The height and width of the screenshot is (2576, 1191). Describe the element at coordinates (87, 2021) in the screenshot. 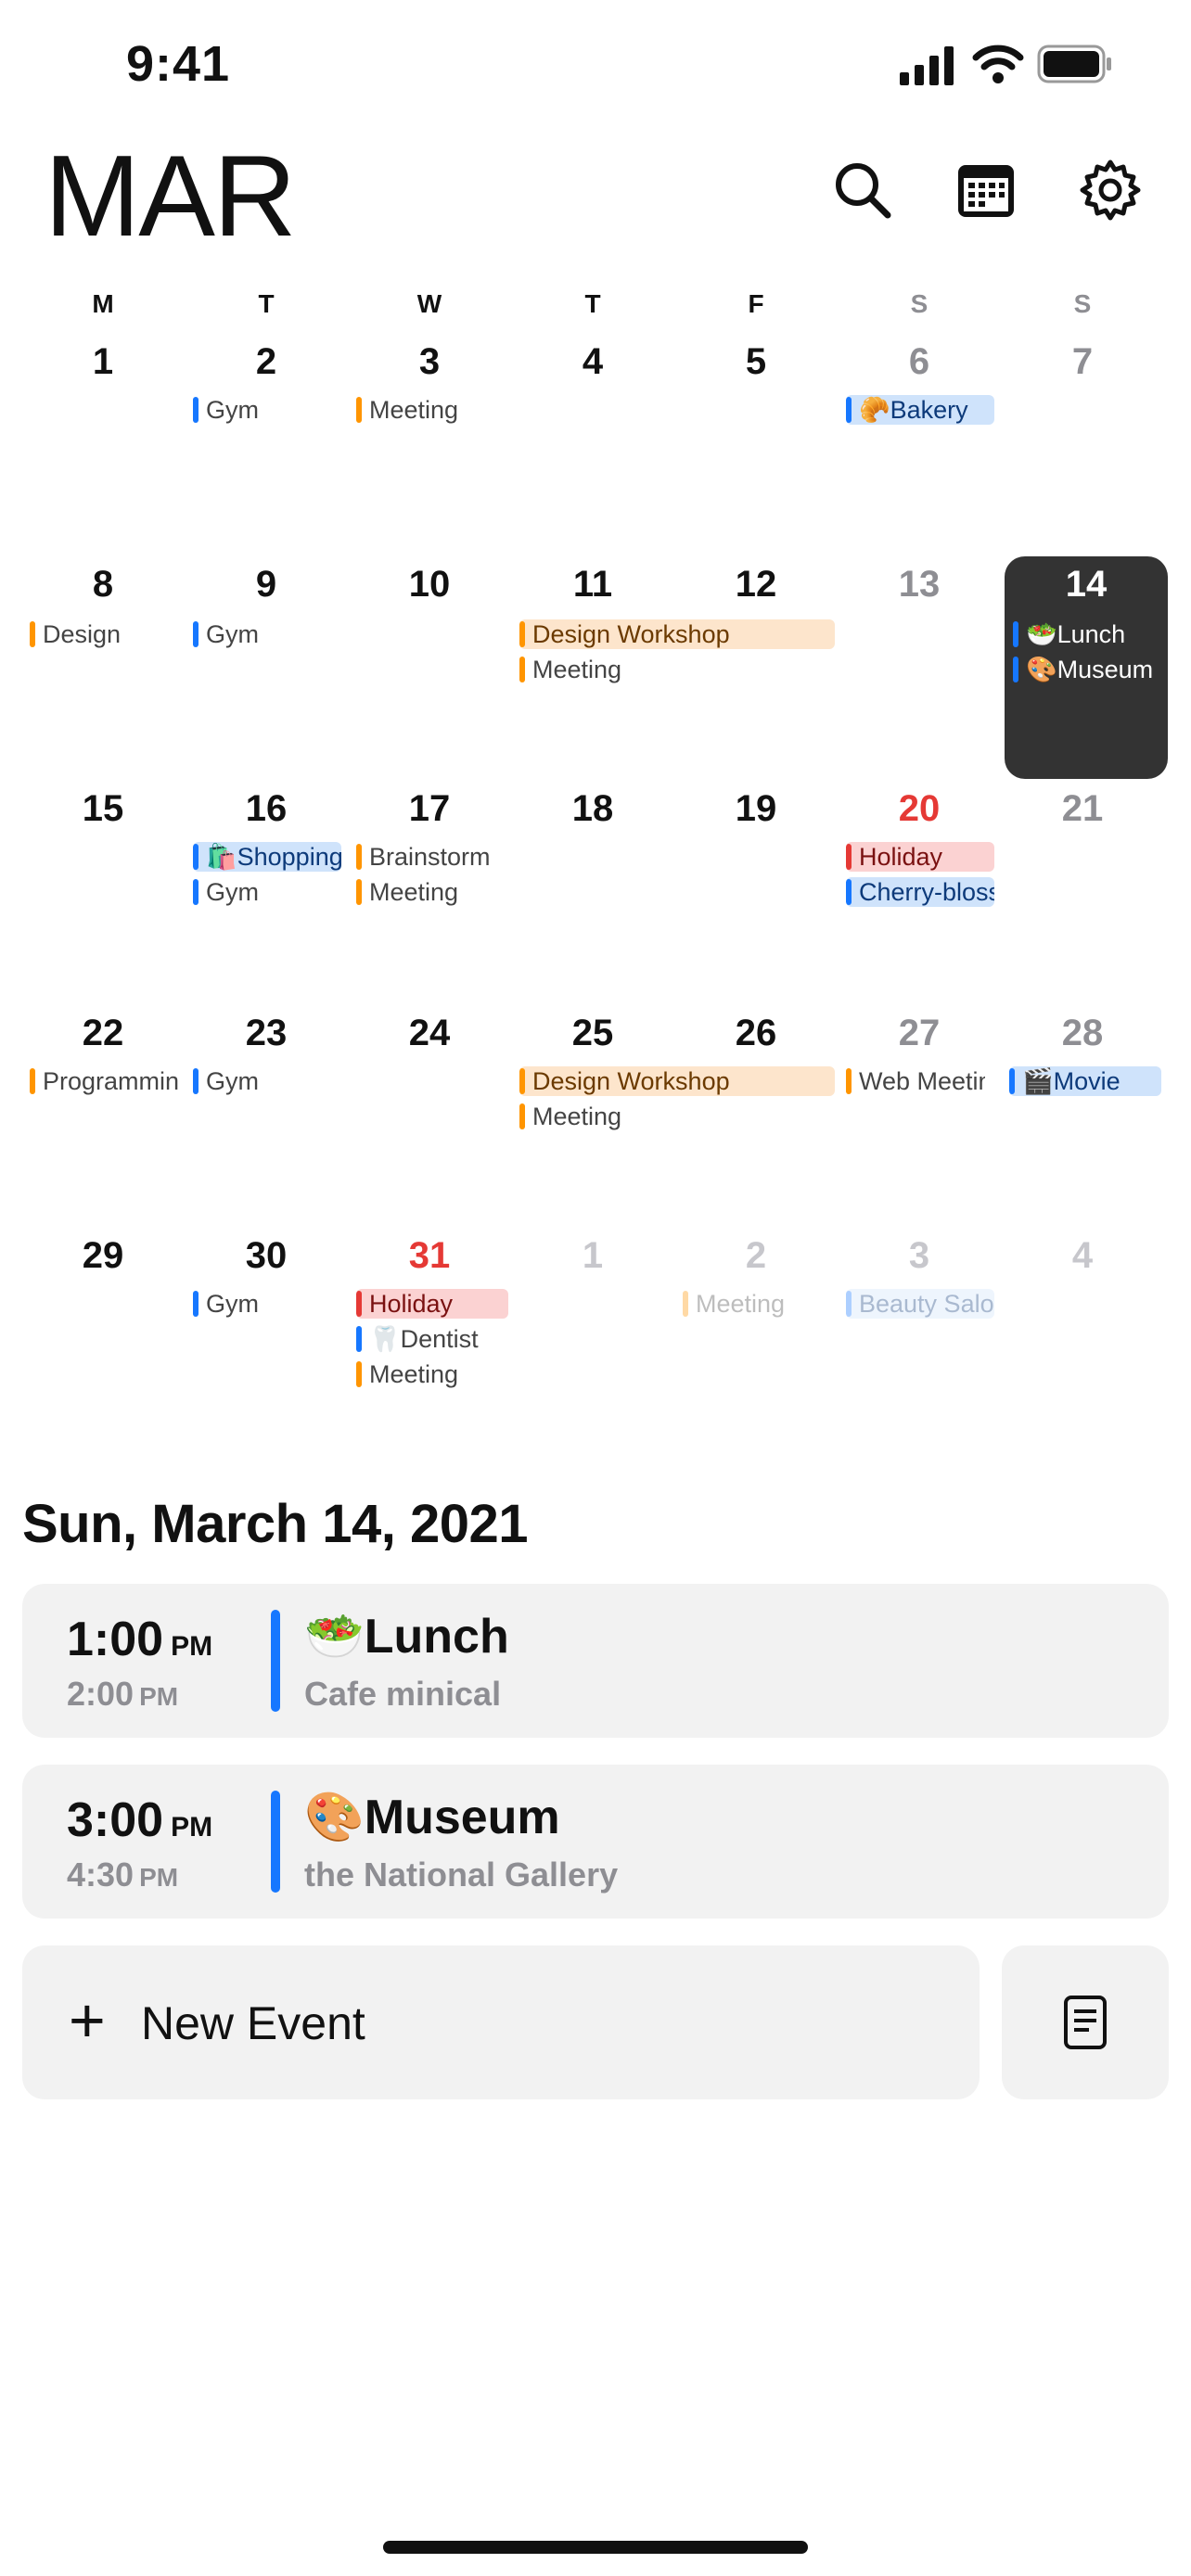

I see `plus-icon: +` at that location.